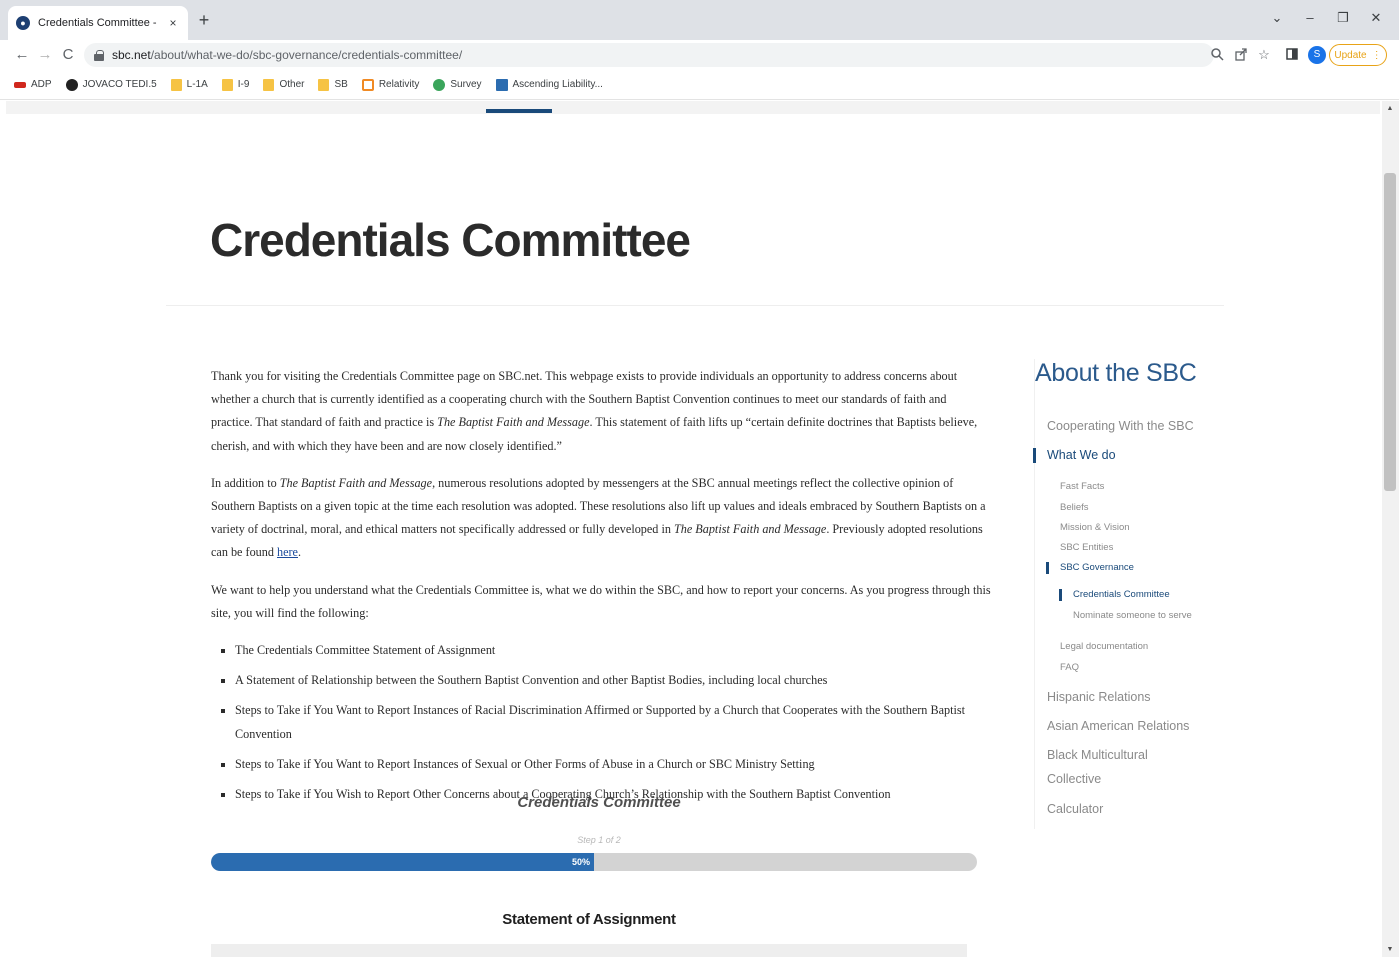 The image size is (1399, 957). I want to click on scroll-down-icon: ▼, so click(1390, 949).